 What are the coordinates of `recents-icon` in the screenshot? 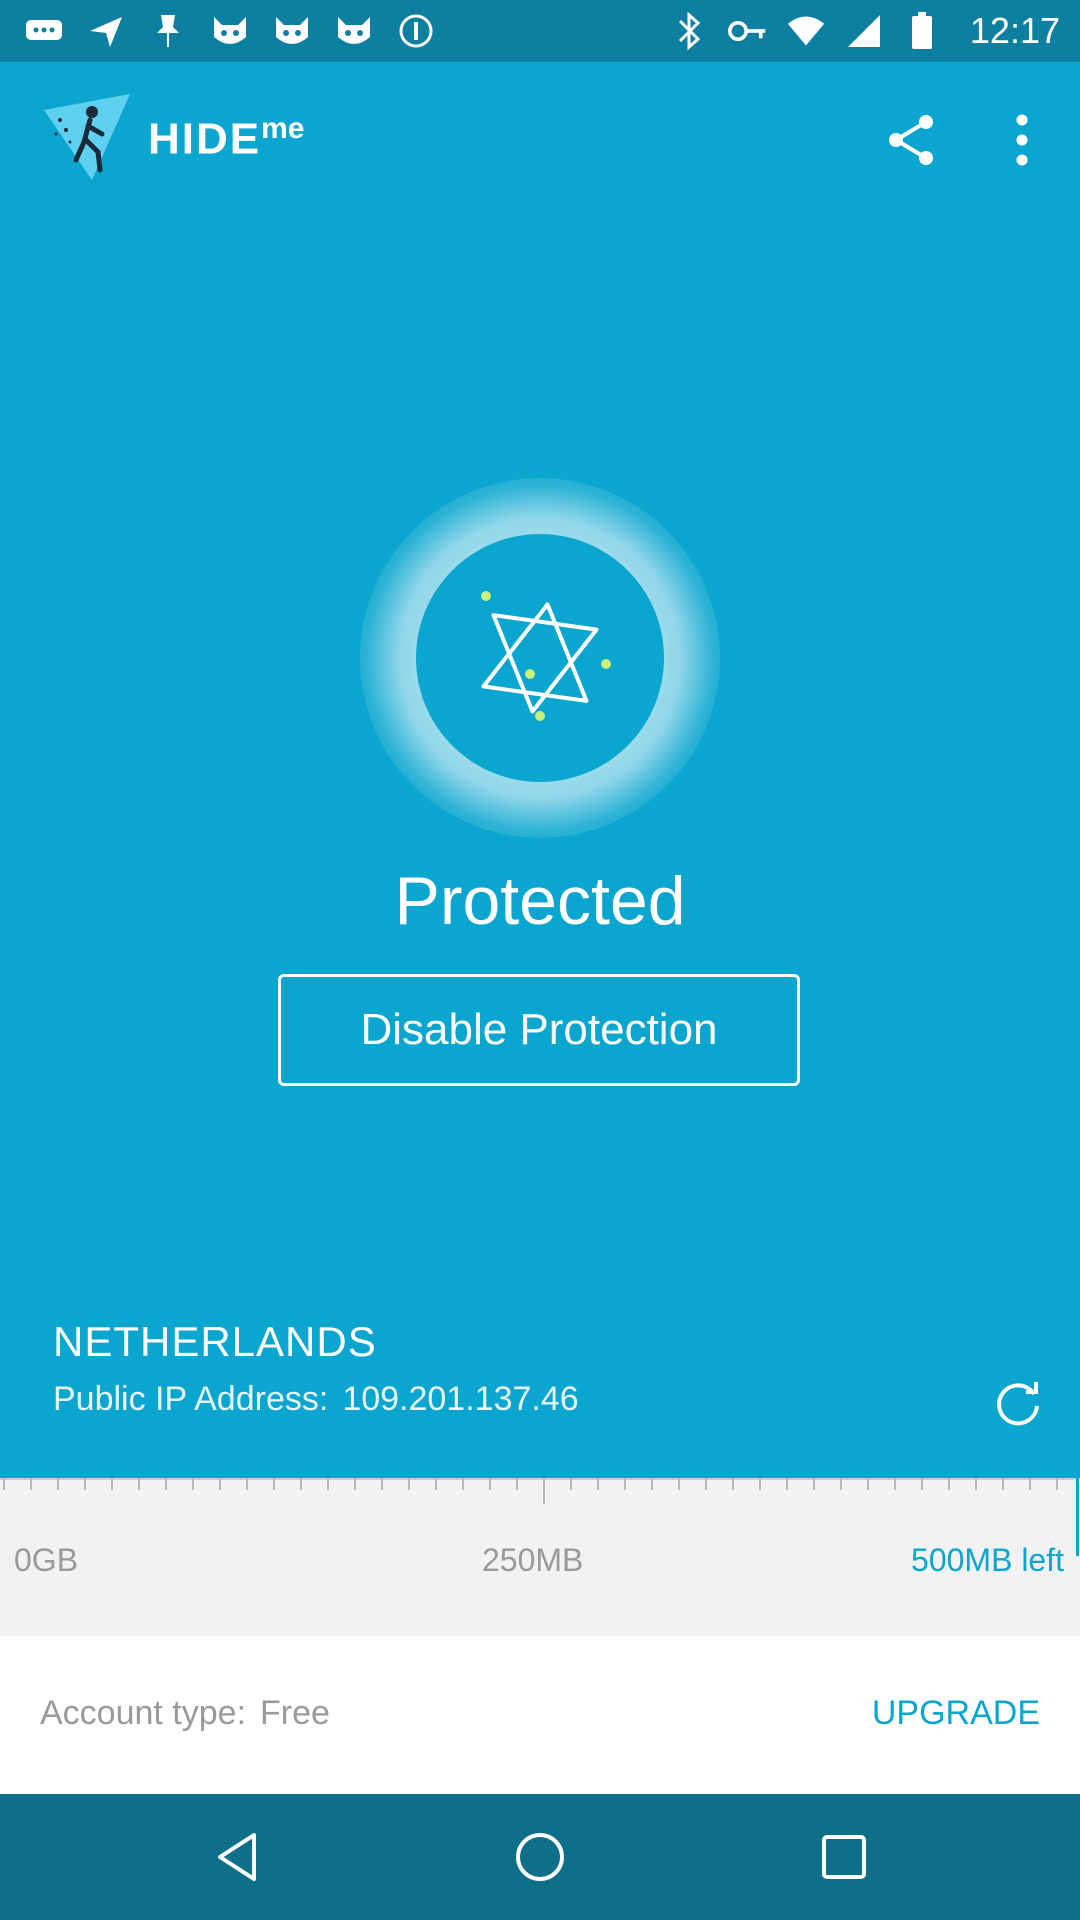 It's located at (844, 1857).